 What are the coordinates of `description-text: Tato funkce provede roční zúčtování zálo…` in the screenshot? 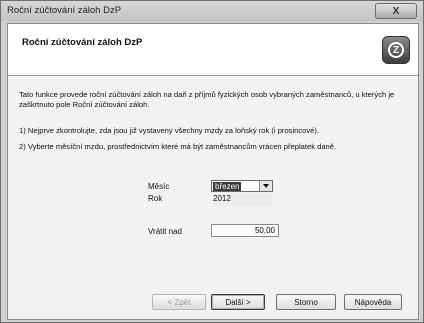 It's located at (207, 99).